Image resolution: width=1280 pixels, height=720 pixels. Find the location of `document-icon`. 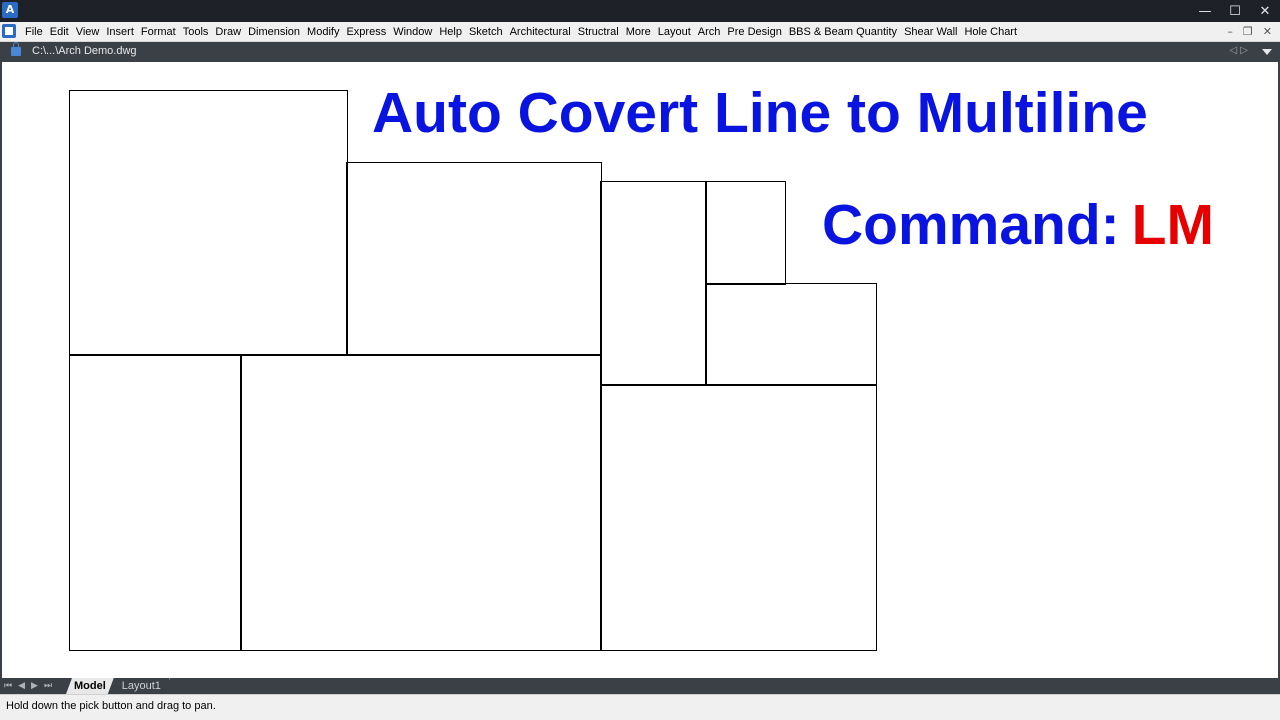

document-icon is located at coordinates (9, 31).